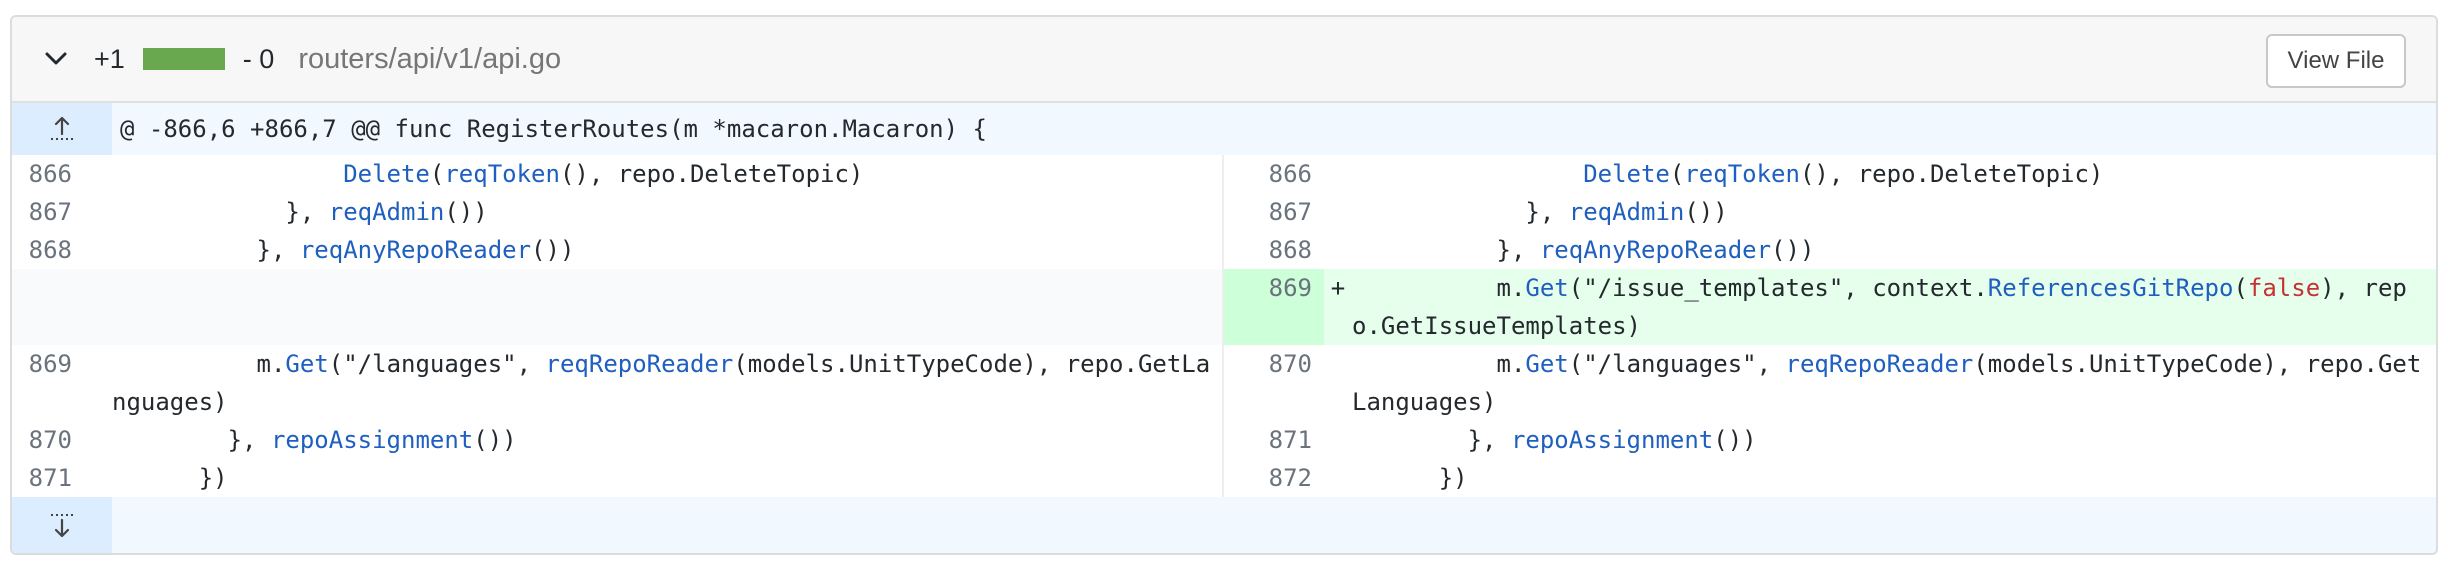  Describe the element at coordinates (1224, 60) in the screenshot. I see `file-header: +1 - 0 routers/api/v1/api.go View File` at that location.